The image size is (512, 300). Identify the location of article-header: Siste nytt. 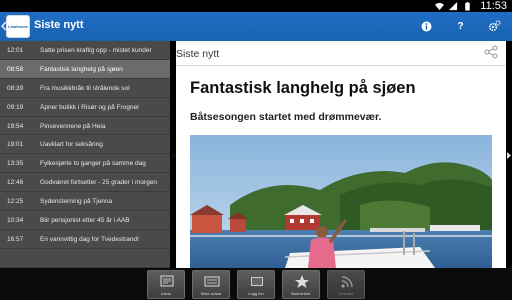
(341, 53).